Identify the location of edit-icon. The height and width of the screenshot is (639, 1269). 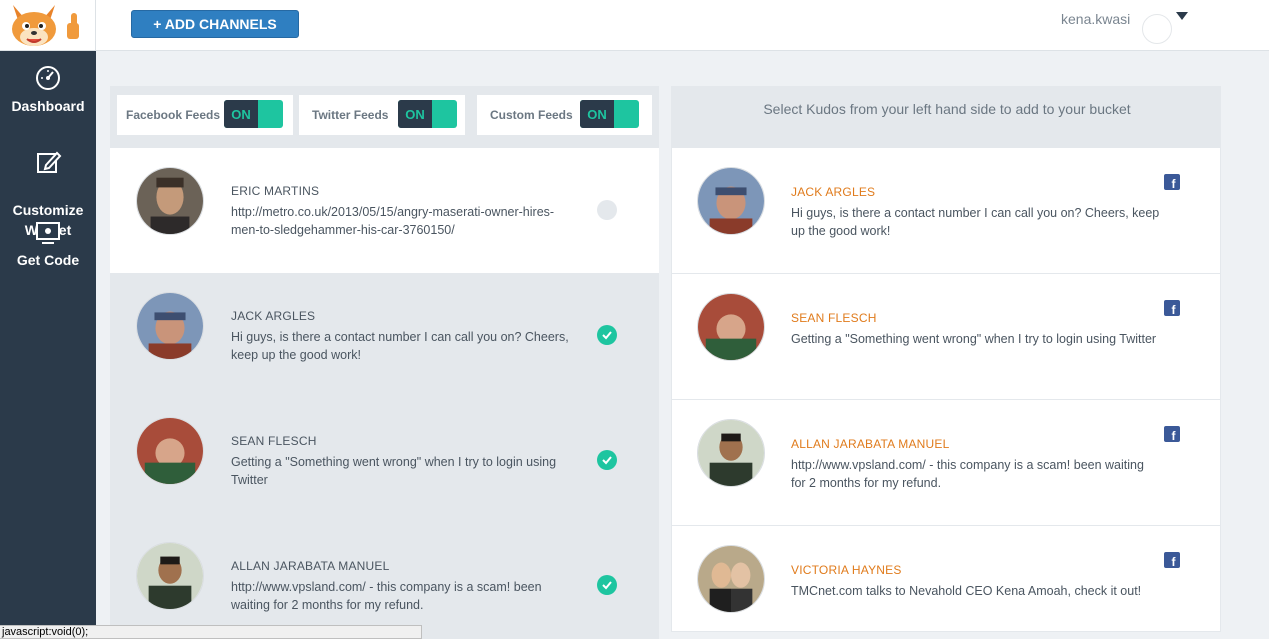
(49, 162).